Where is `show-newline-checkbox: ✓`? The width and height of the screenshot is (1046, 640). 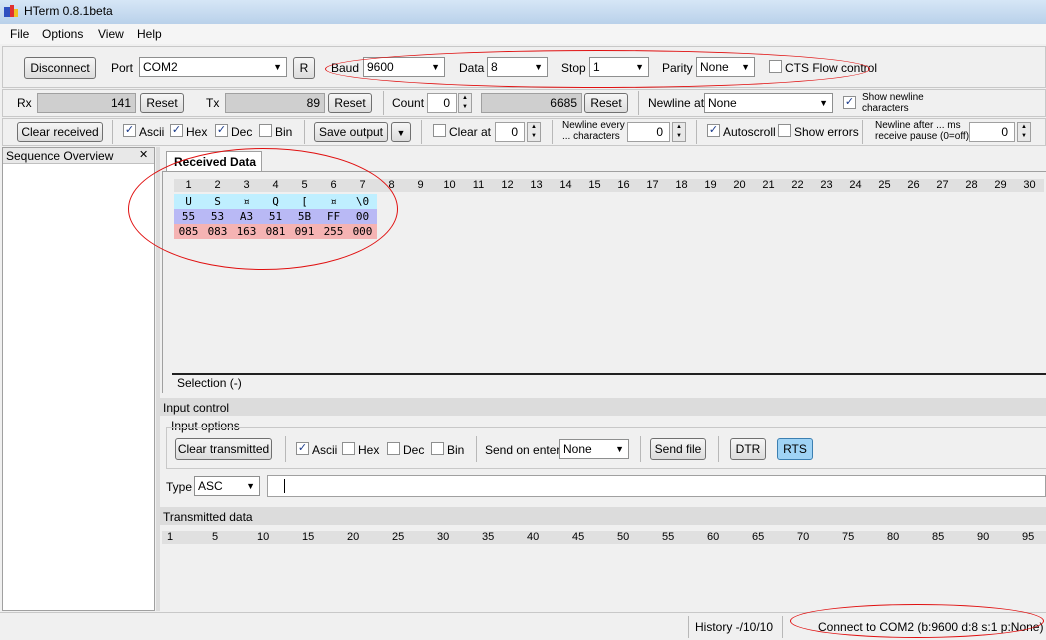
show-newline-checkbox: ✓ is located at coordinates (849, 102).